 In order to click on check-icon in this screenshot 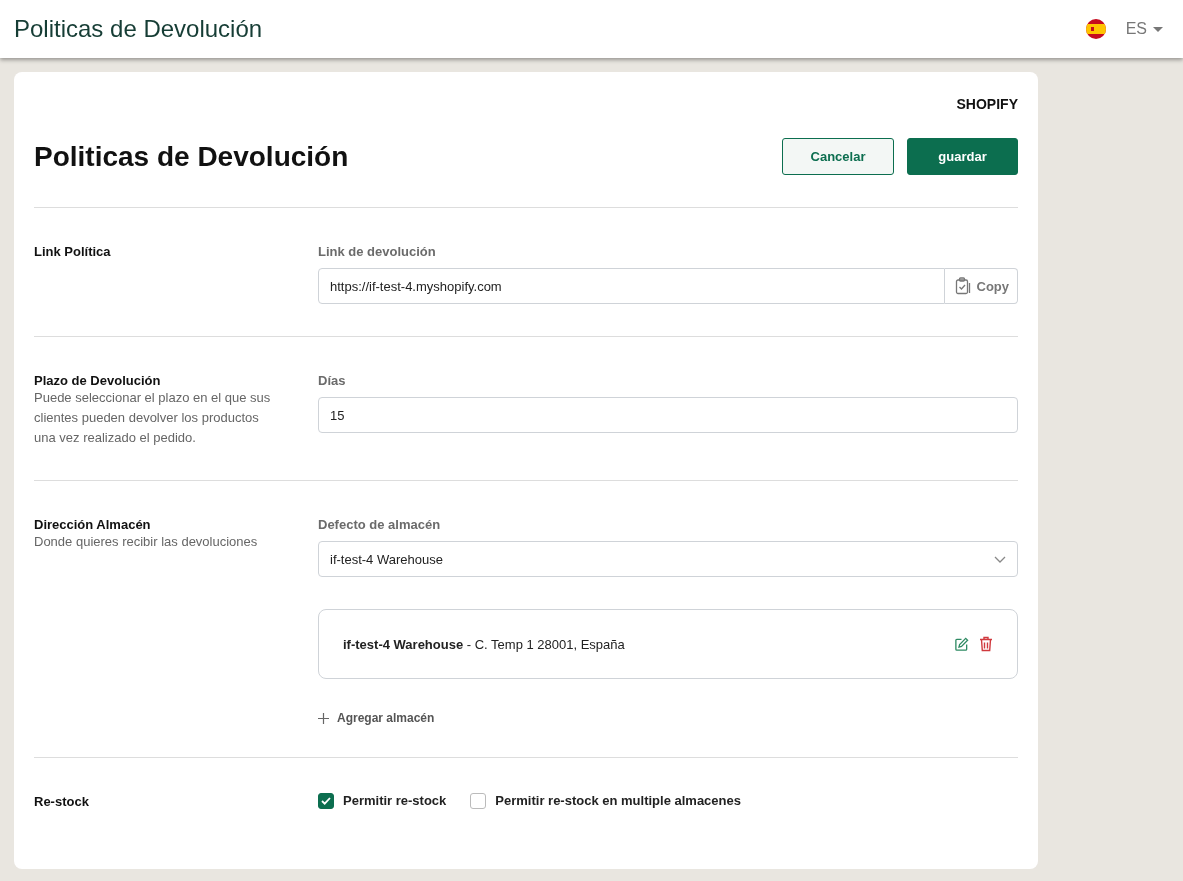, I will do `click(326, 800)`.